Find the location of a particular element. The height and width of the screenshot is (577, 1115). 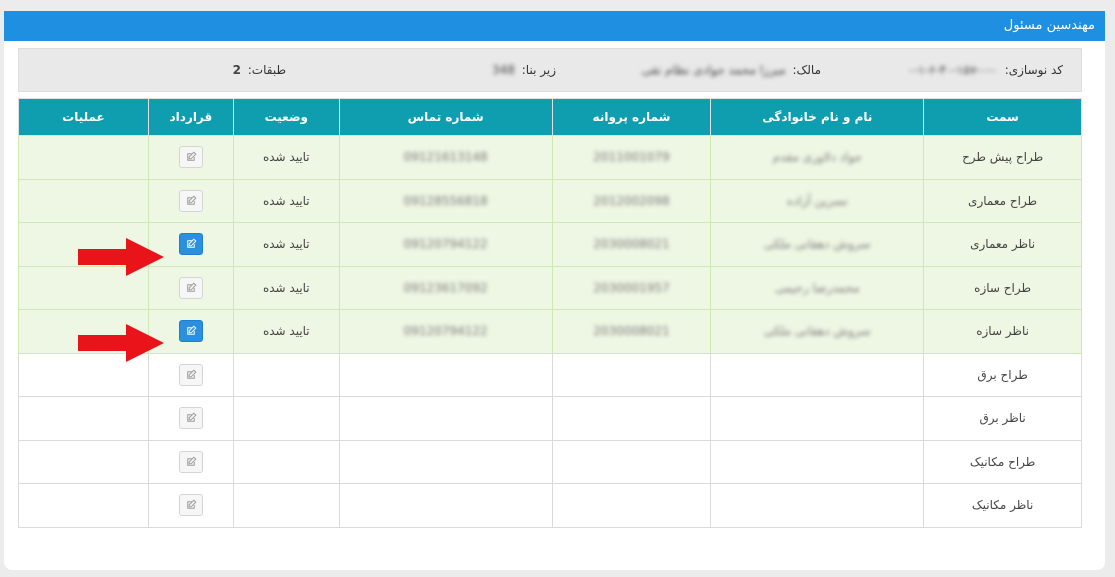

owner: مالک: میرزا محمد جوادی نظام تقی is located at coordinates (731, 70).